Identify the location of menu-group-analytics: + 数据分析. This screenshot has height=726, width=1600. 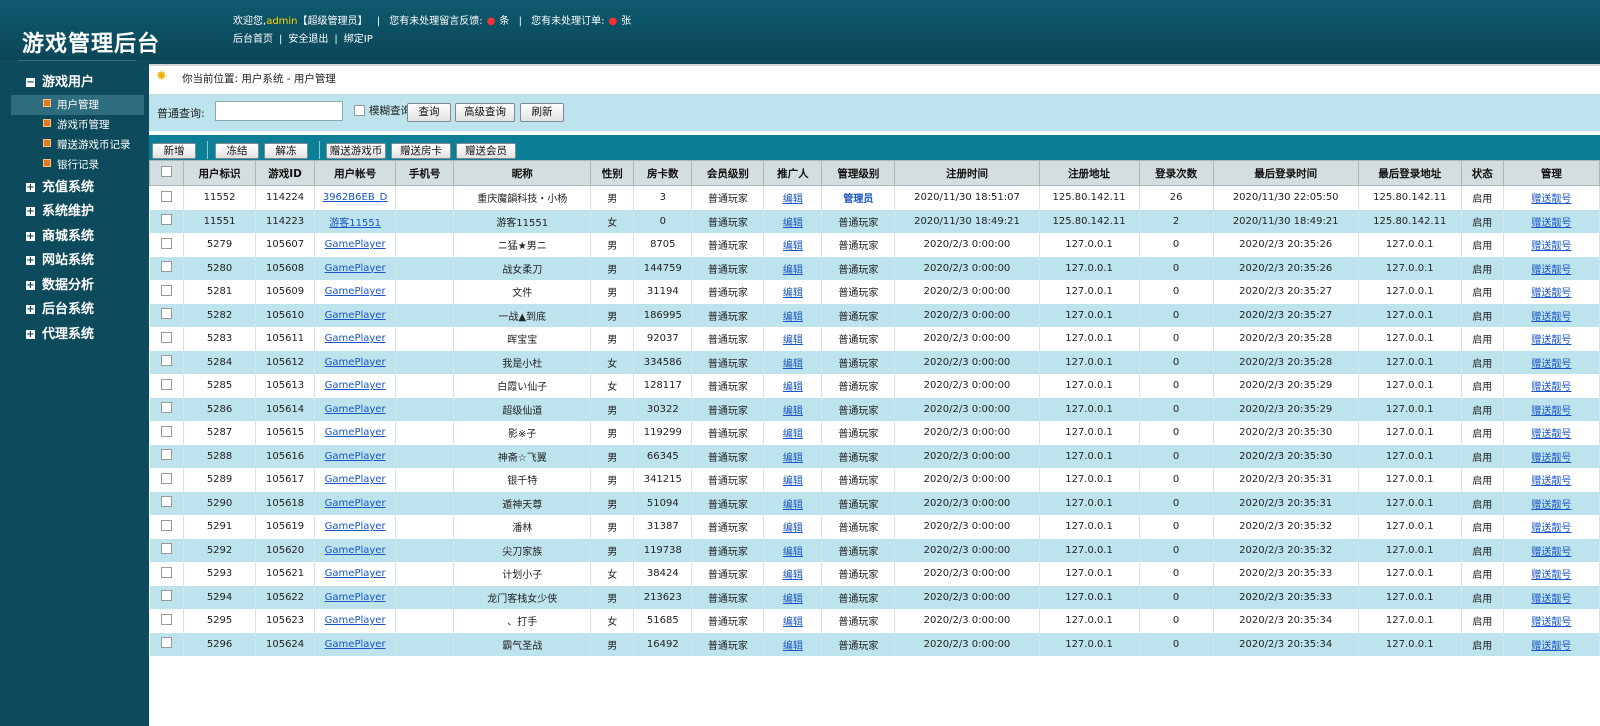
(60, 286).